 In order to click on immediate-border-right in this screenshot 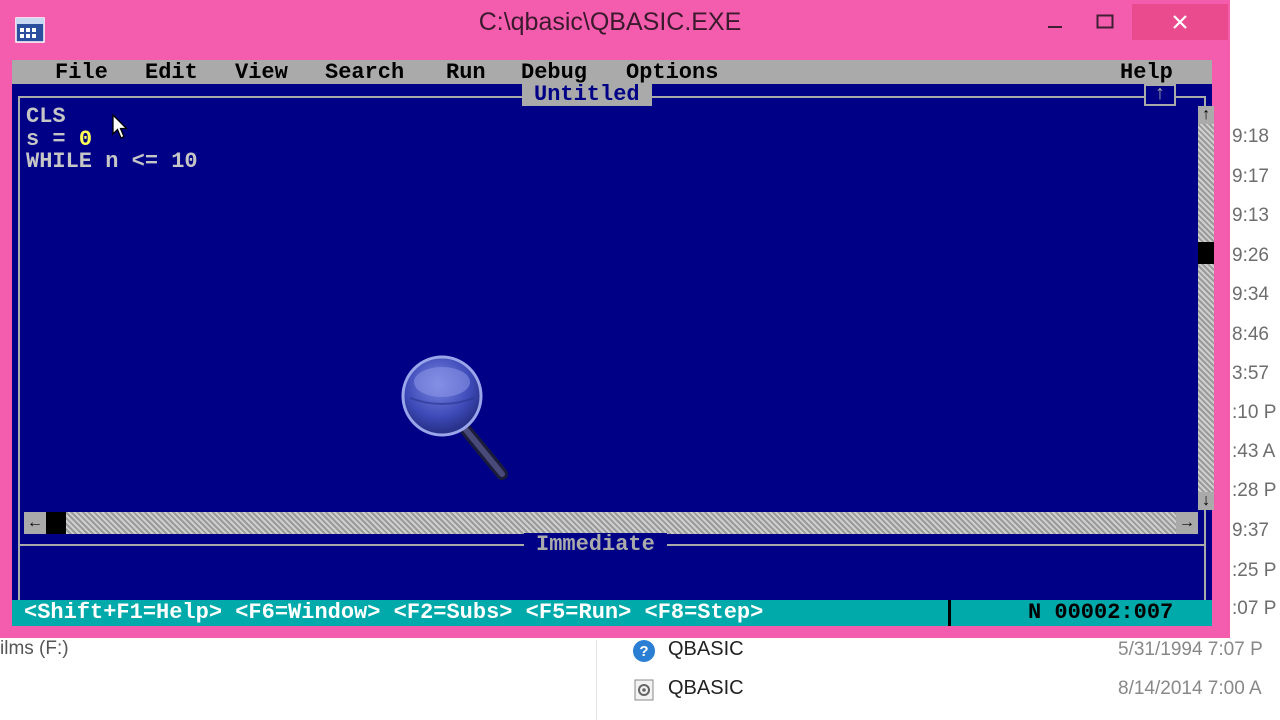, I will do `click(1205, 575)`.